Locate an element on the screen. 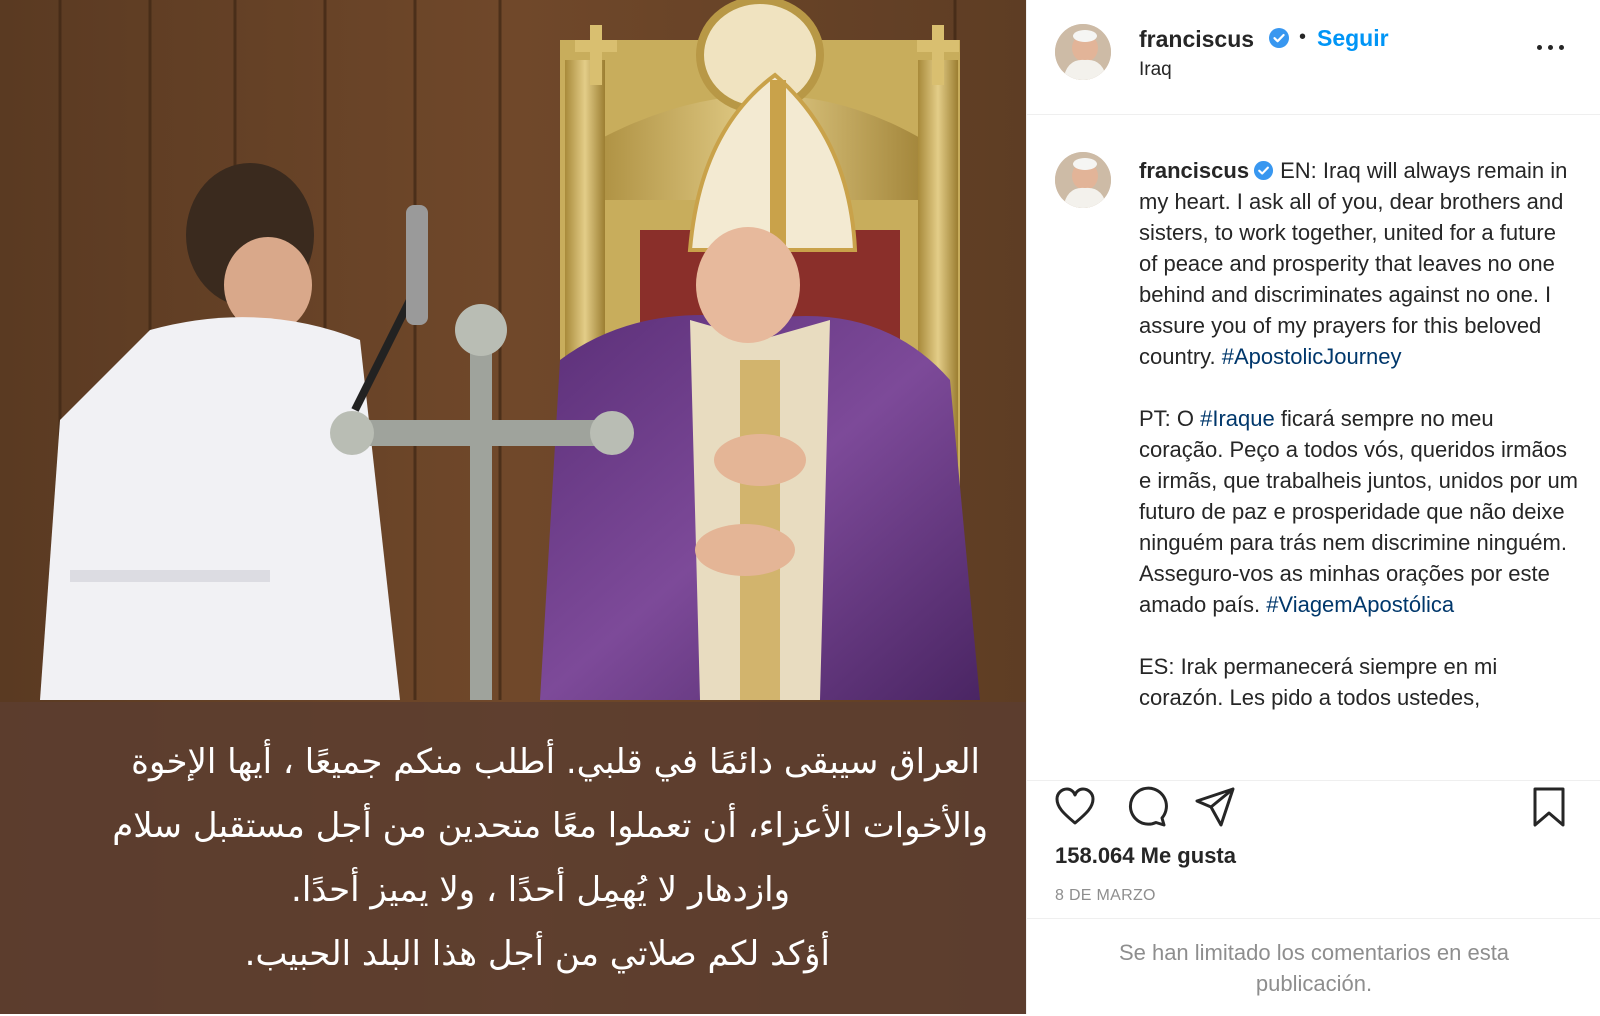 This screenshot has height=1016, width=1600. caption-pt-prefix: PT: O is located at coordinates (1170, 418).